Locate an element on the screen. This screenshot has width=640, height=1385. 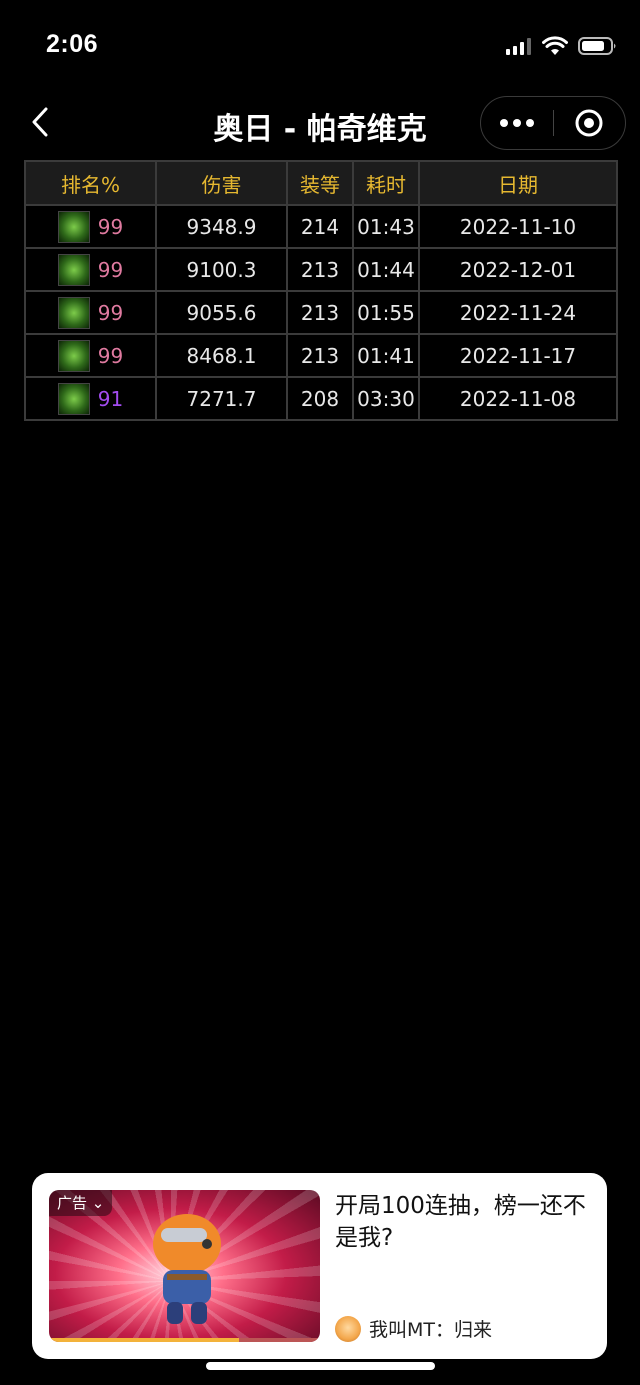
cellular-signal-icon is located at coordinates (518, 46).